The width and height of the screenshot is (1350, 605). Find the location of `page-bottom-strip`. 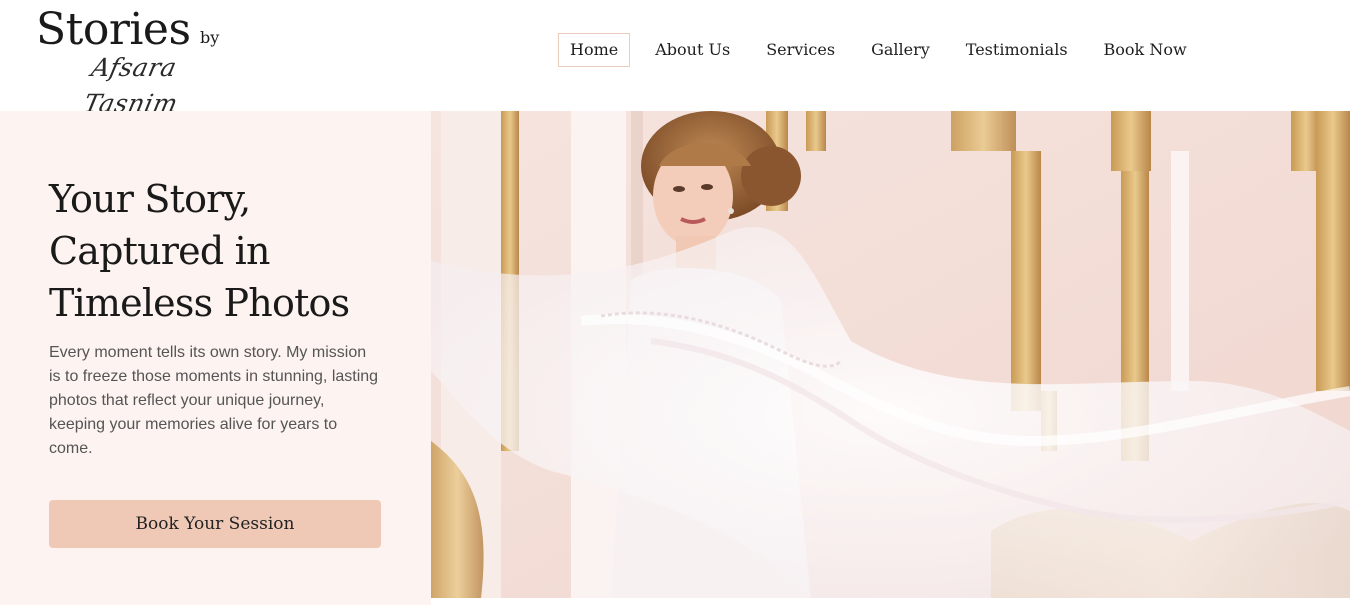

page-bottom-strip is located at coordinates (890, 601).